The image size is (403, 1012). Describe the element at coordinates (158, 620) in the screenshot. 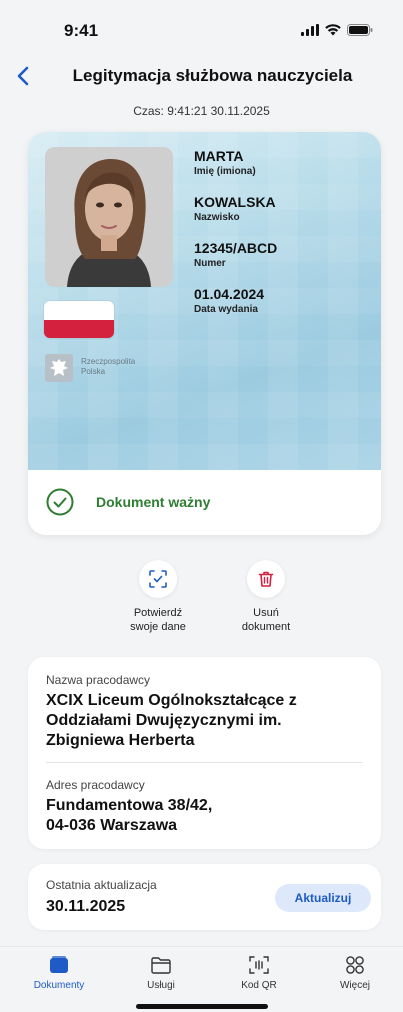

I see `action-label: Potwierdź swoje dane` at that location.